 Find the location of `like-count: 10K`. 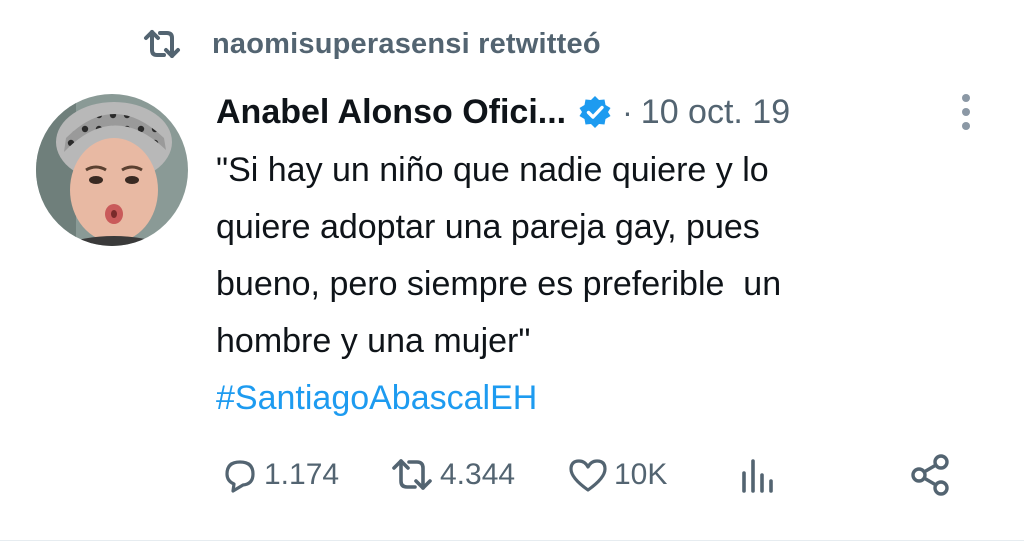

like-count: 10K is located at coordinates (641, 474).